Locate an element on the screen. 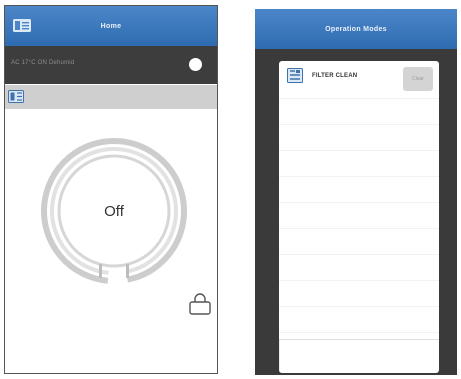 Image resolution: width=461 pixels, height=379 pixels. home-title-bar: Home is located at coordinates (111, 26).